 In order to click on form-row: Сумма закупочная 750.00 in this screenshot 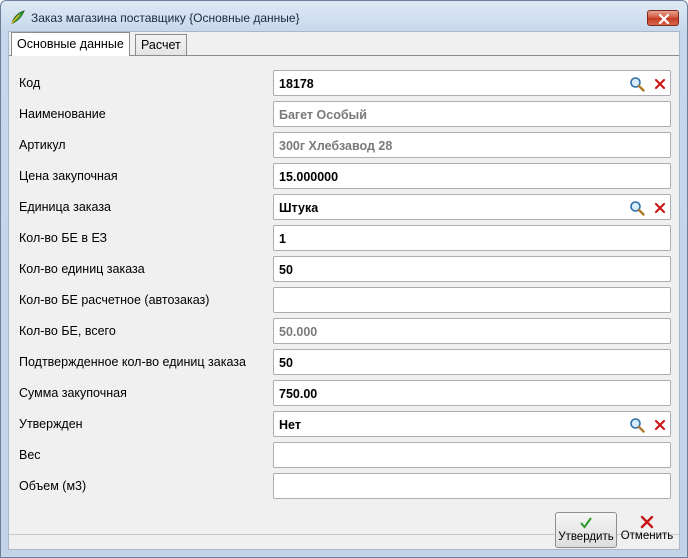, I will do `click(344, 393)`.